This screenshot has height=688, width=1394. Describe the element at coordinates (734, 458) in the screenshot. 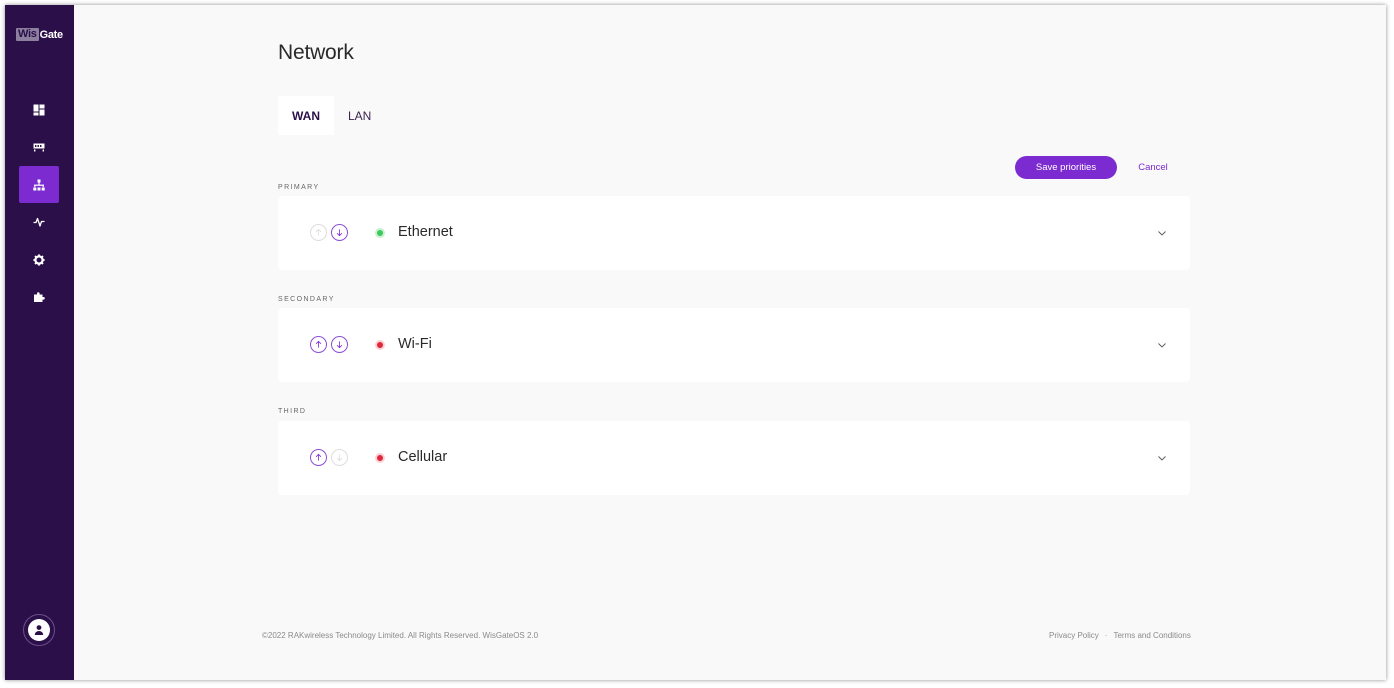

I see `interface-card-cellular: Cellular` at that location.